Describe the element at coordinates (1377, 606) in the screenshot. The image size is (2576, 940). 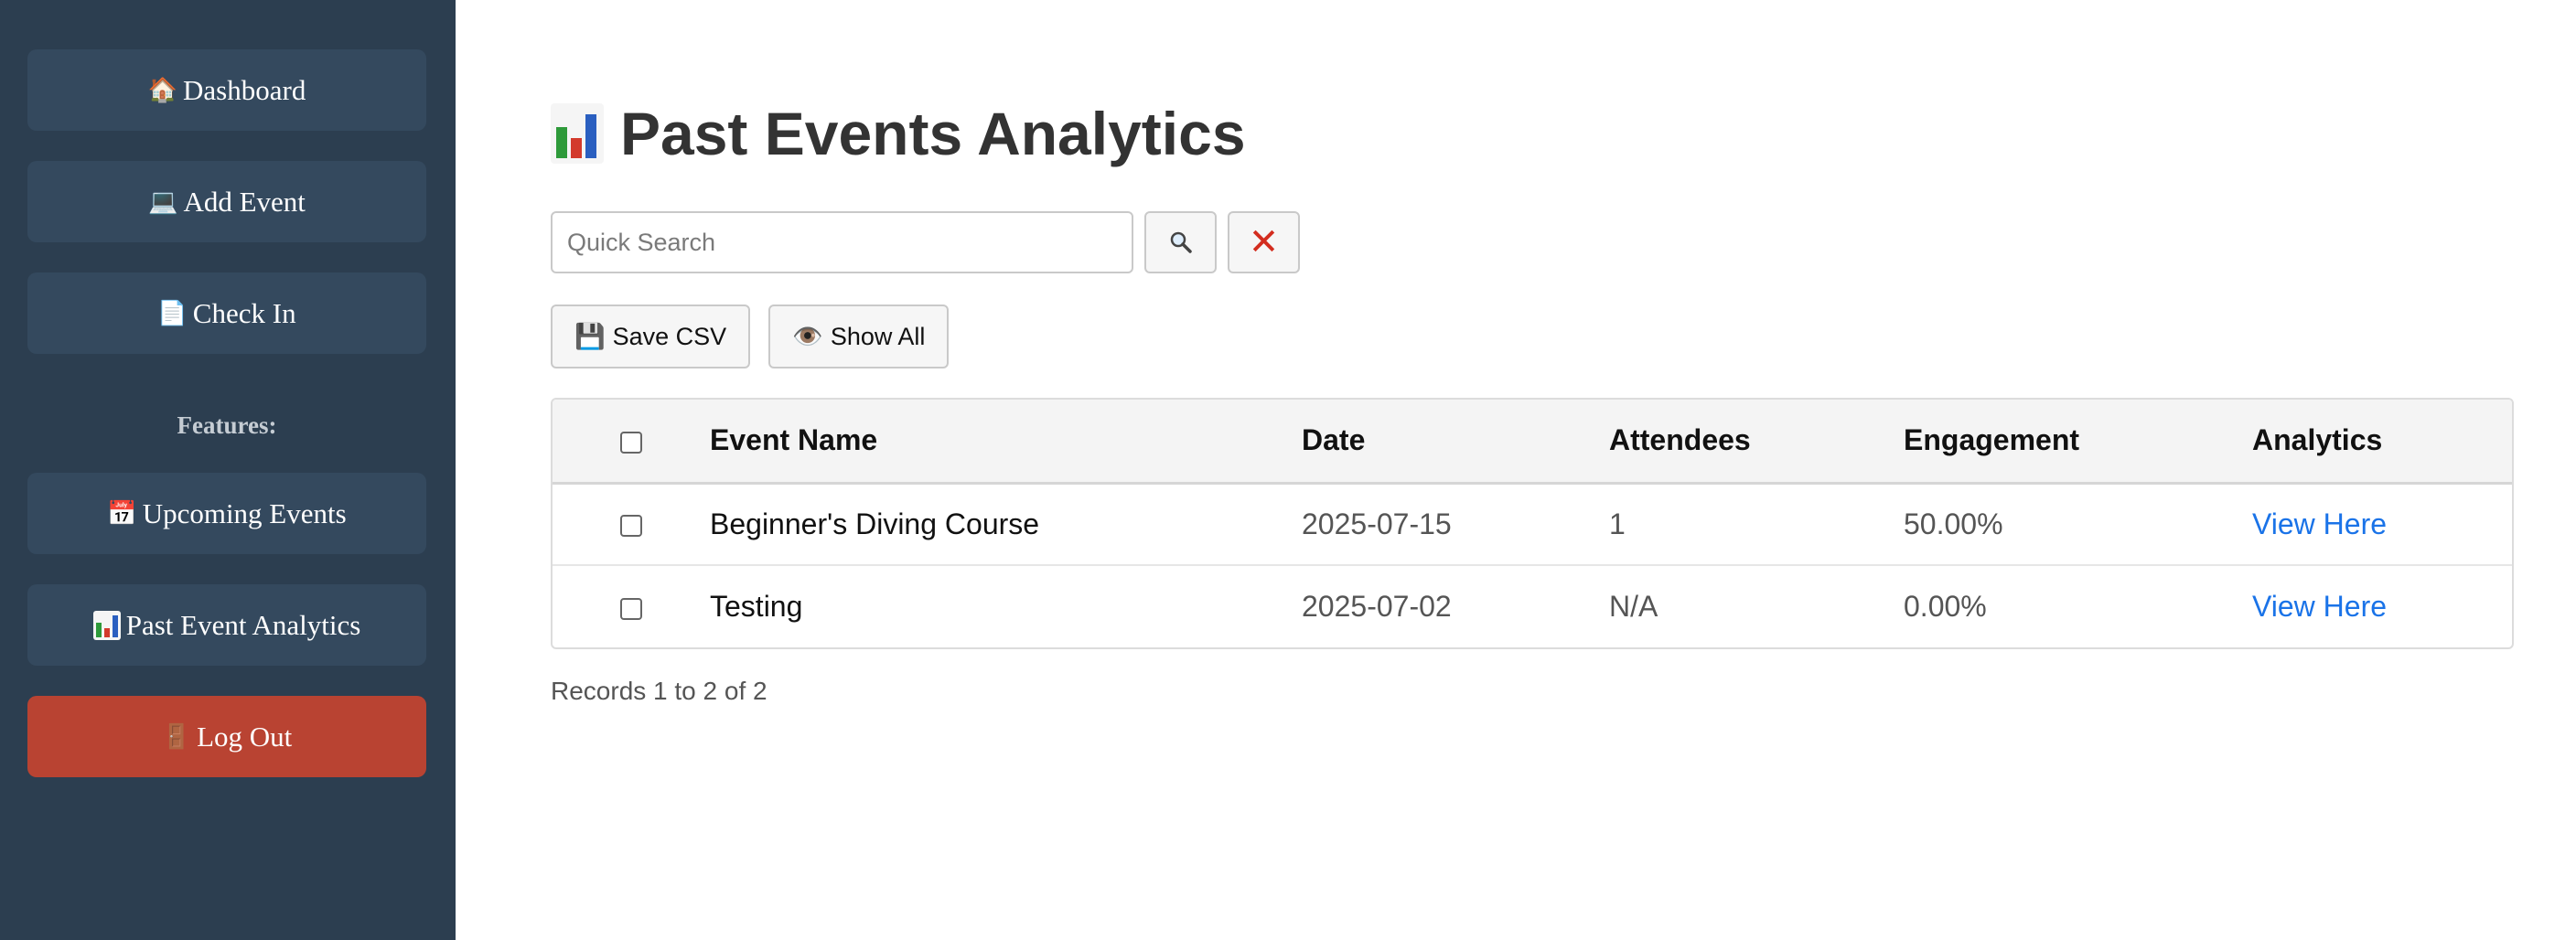
I see `date-cell: 2025-07-02` at that location.